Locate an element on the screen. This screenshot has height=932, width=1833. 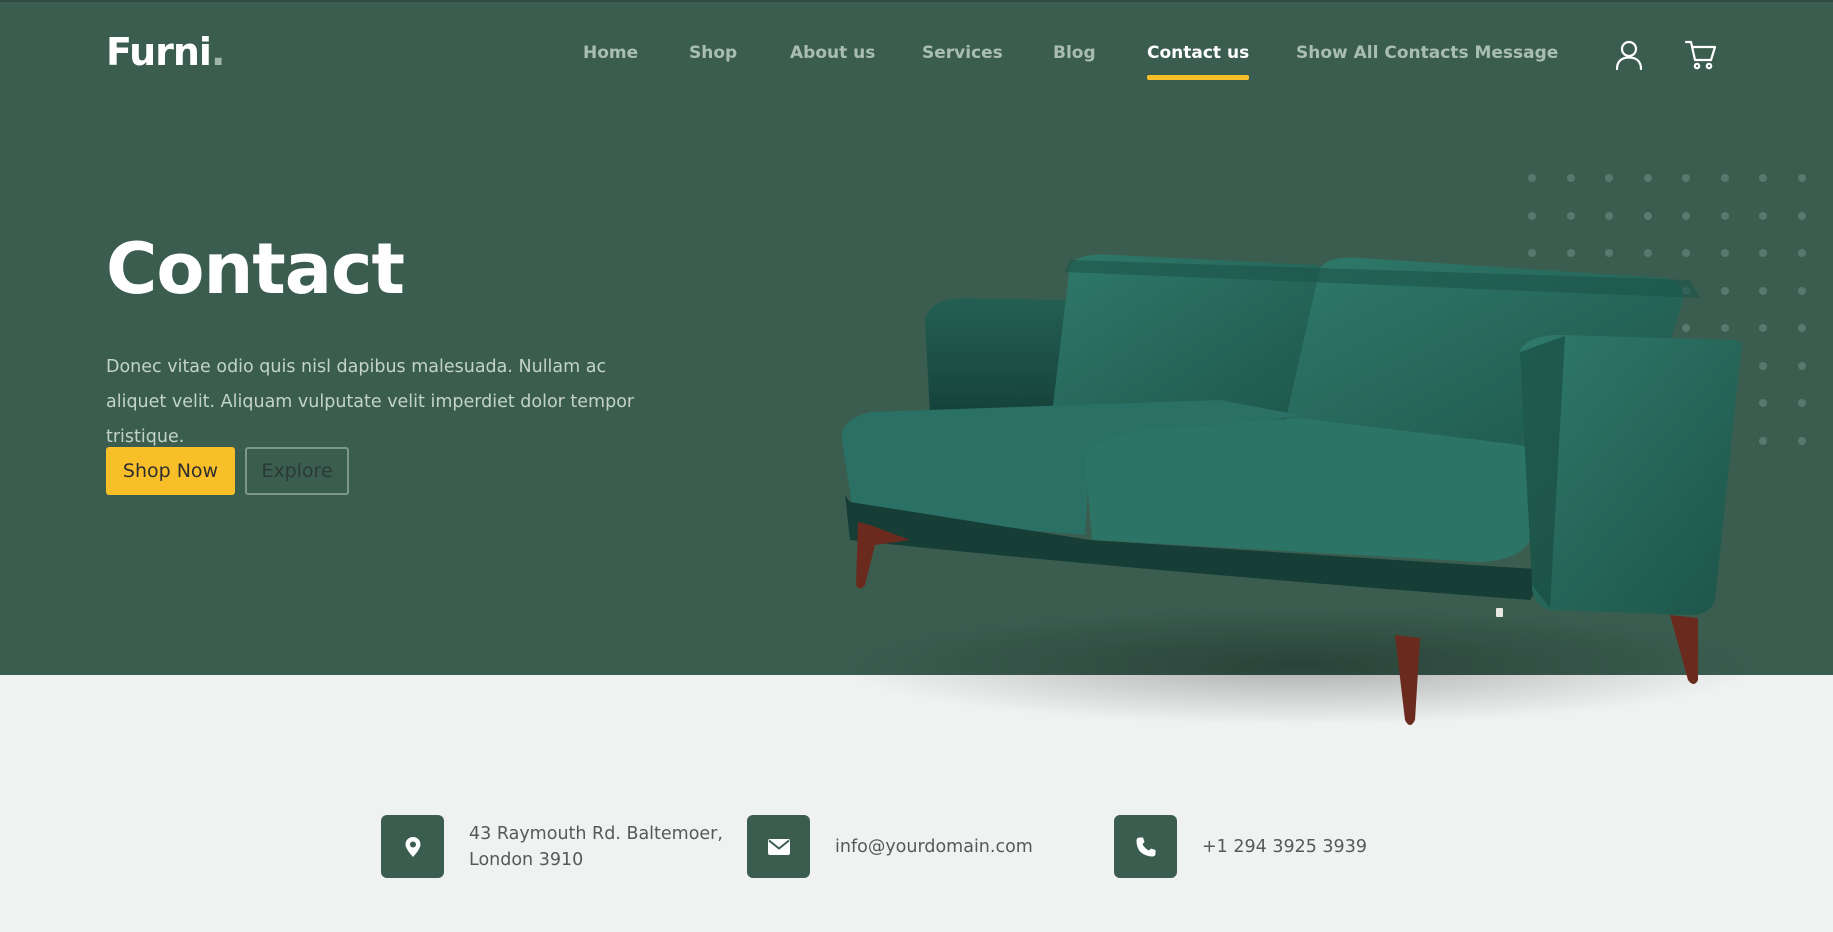
brand-name: Furni is located at coordinates (159, 52).